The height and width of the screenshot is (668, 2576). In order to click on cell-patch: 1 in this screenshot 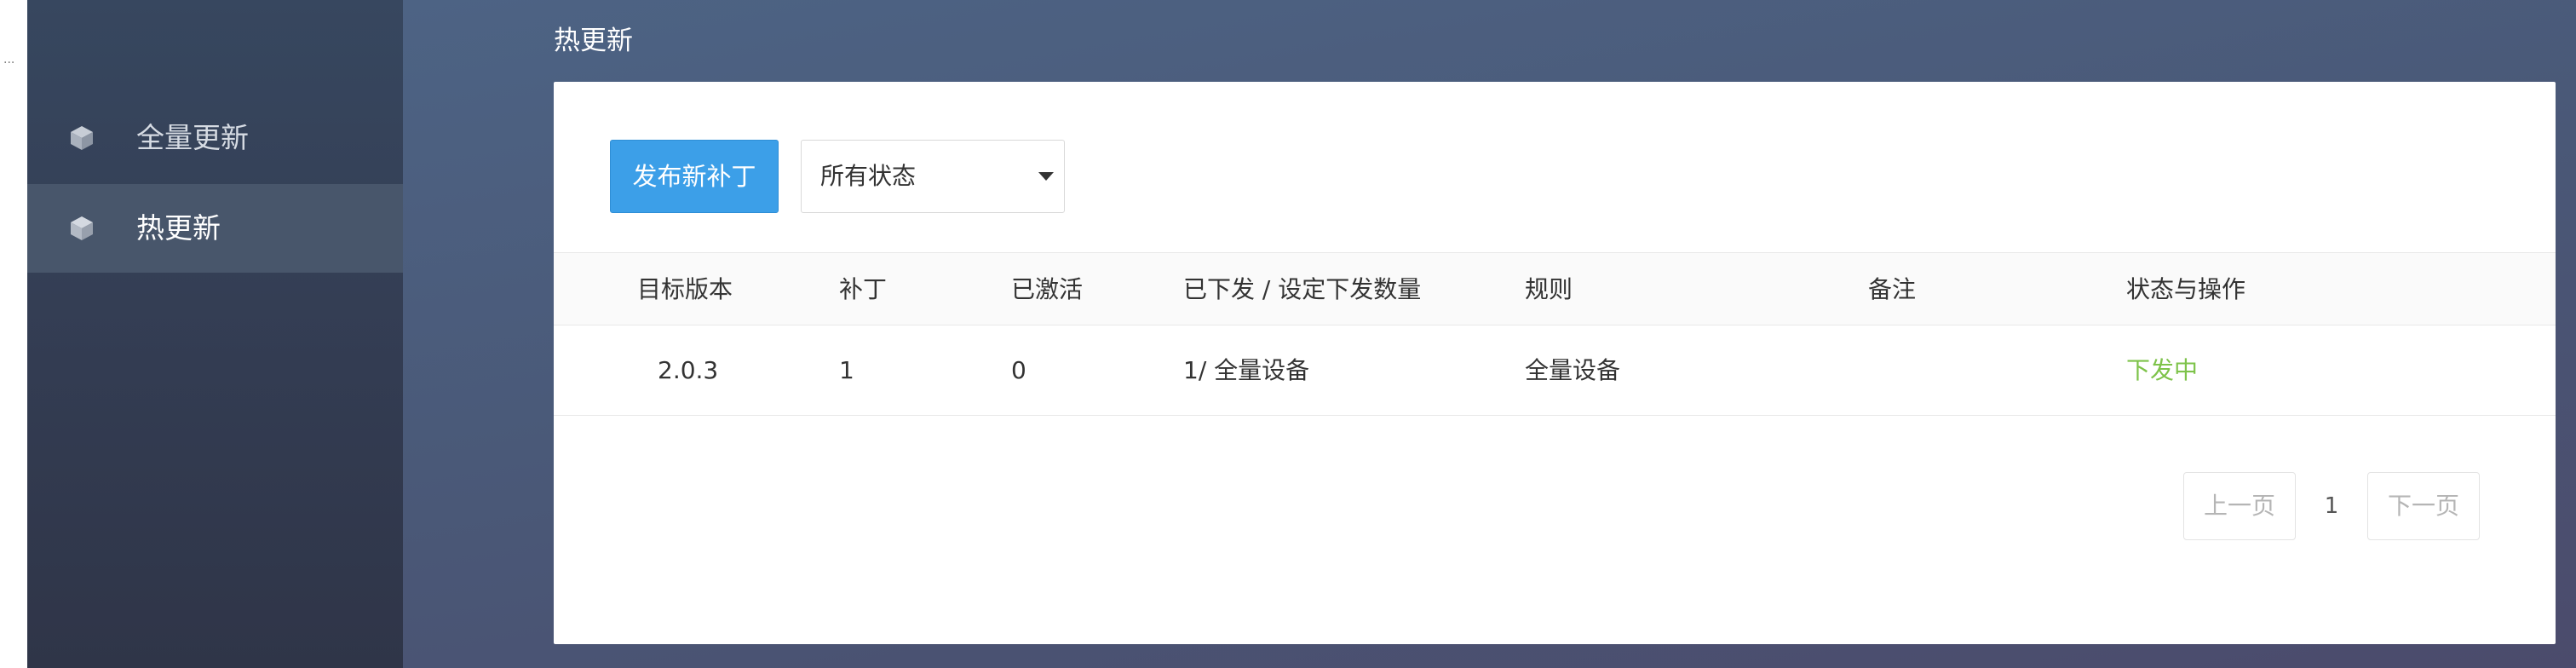, I will do `click(846, 370)`.